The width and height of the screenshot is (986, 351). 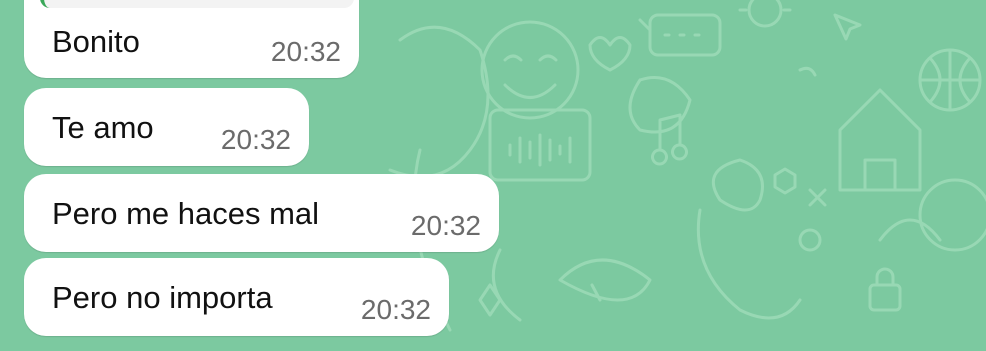 I want to click on message-bubble: Pero no importa 20:32, so click(x=236, y=297).